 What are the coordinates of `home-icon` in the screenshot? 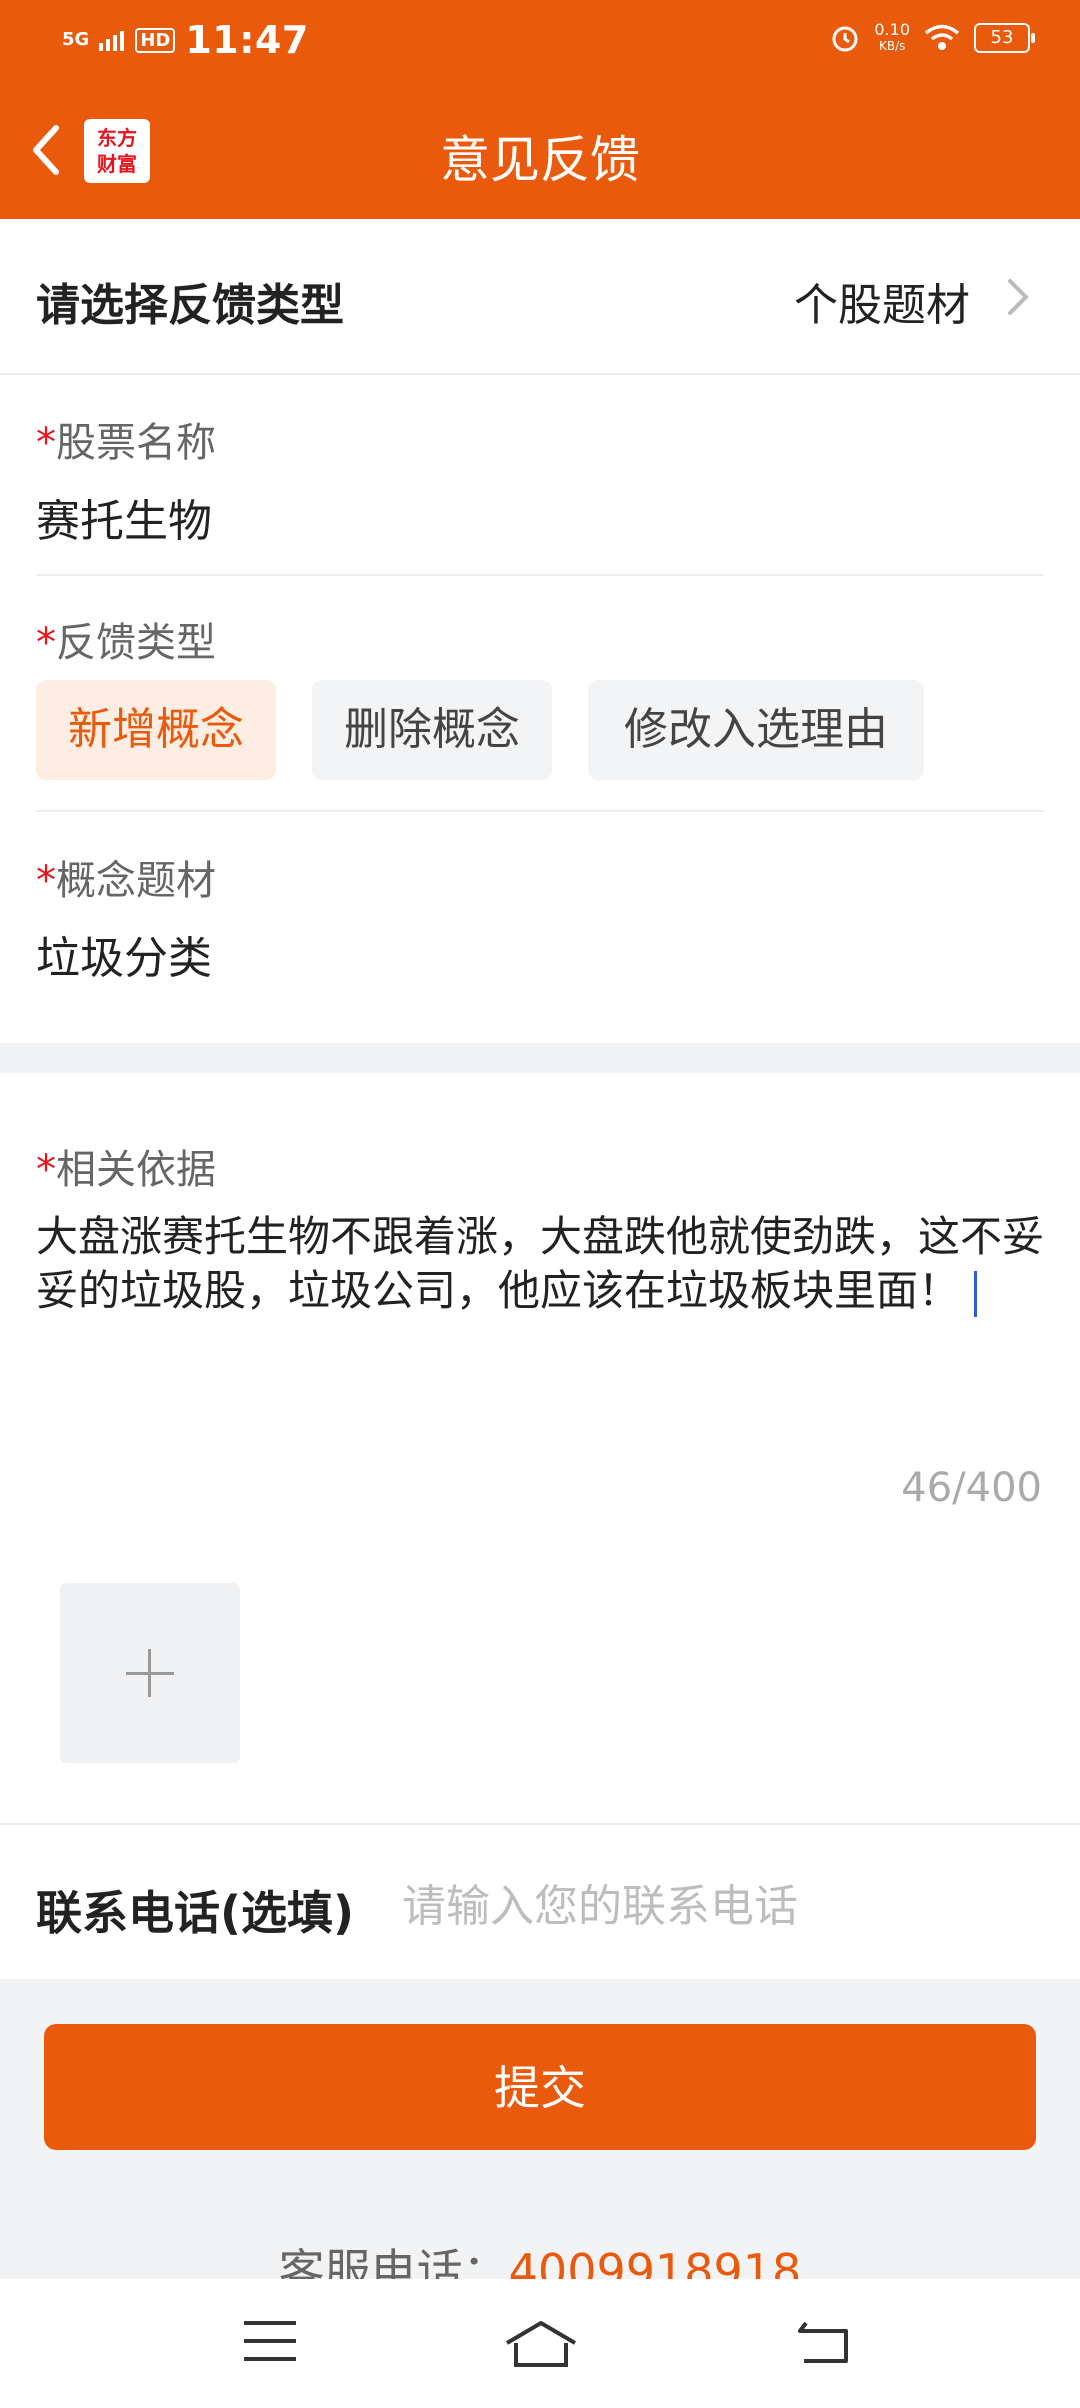 It's located at (541, 2344).